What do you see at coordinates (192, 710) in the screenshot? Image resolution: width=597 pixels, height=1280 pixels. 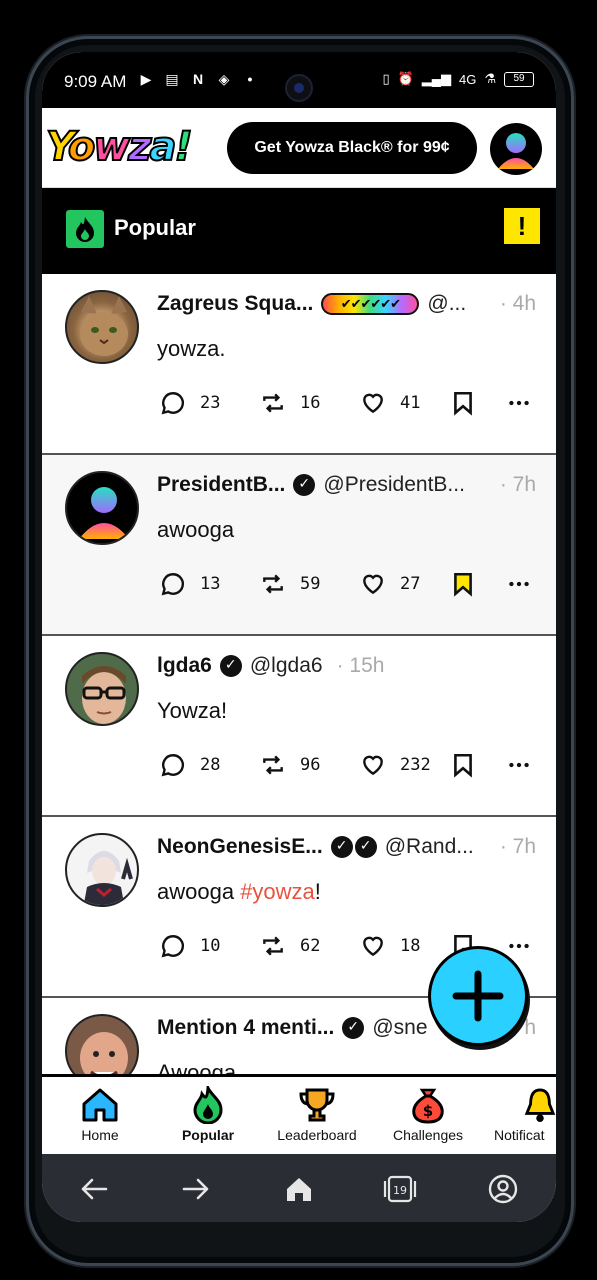 I see `post-content: Yowza!` at bounding box center [192, 710].